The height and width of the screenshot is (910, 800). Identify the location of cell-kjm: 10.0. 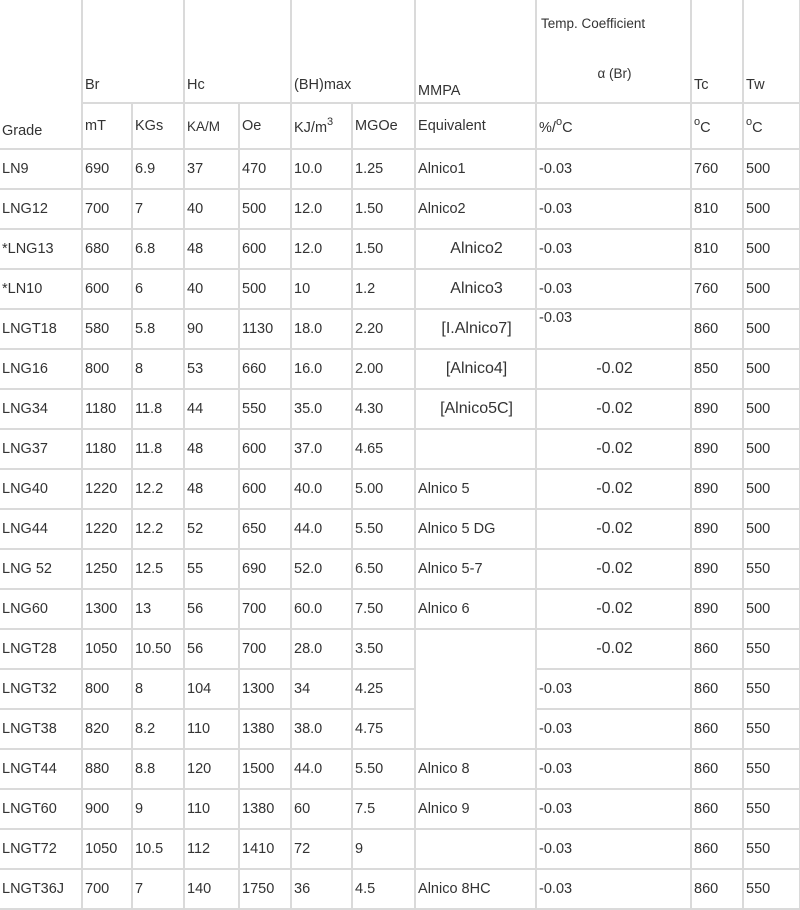
(322, 169).